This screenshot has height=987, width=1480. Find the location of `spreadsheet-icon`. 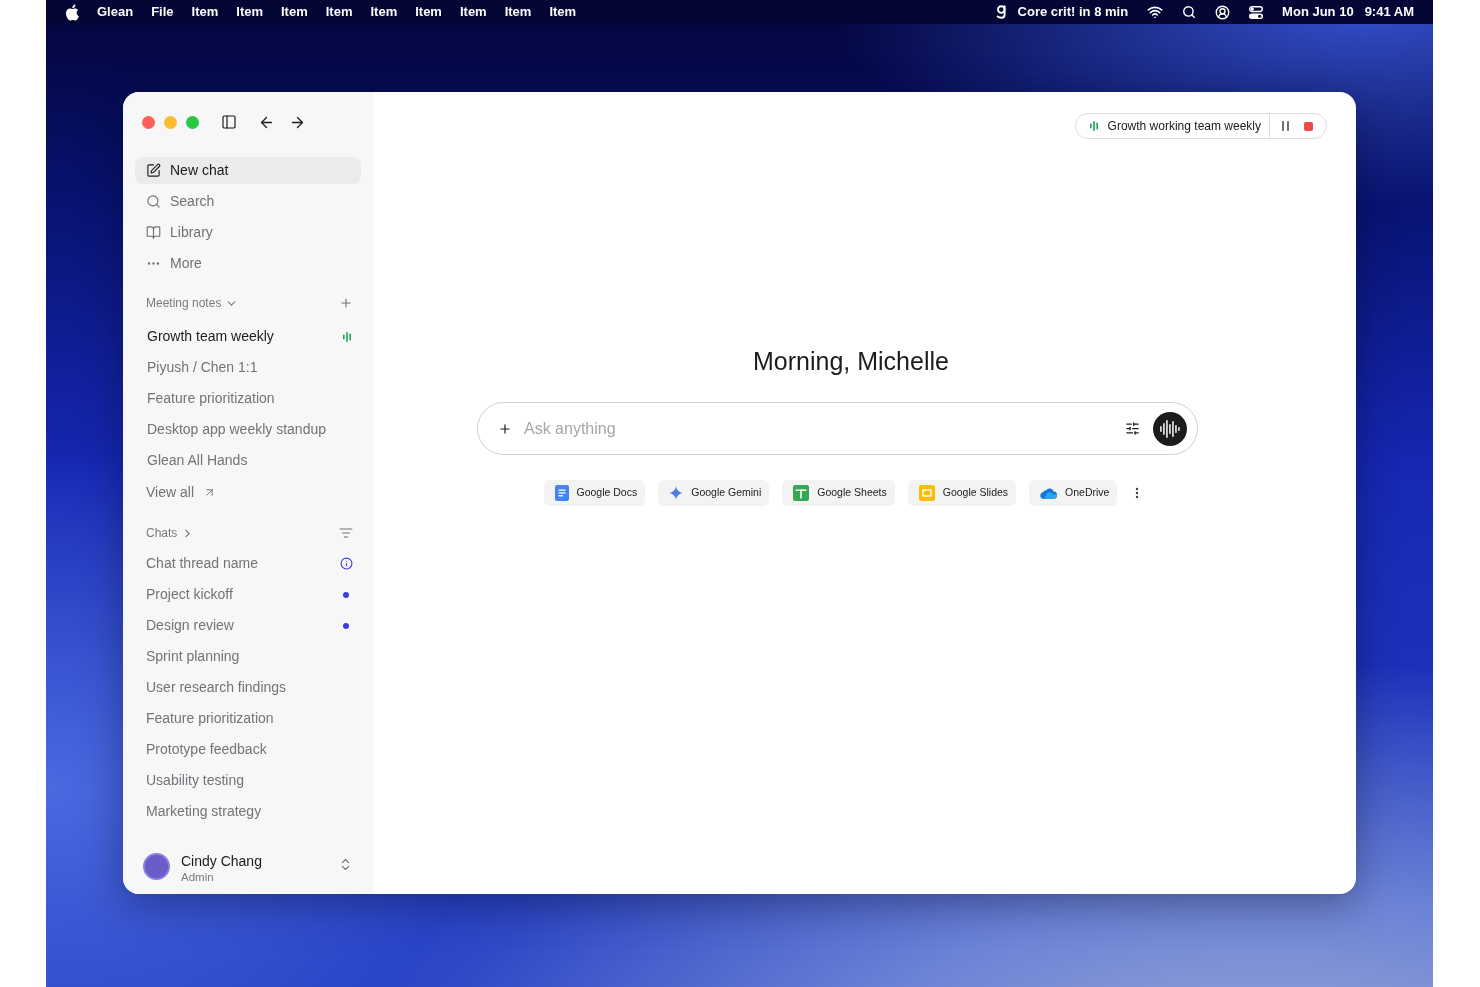

spreadsheet-icon is located at coordinates (801, 493).